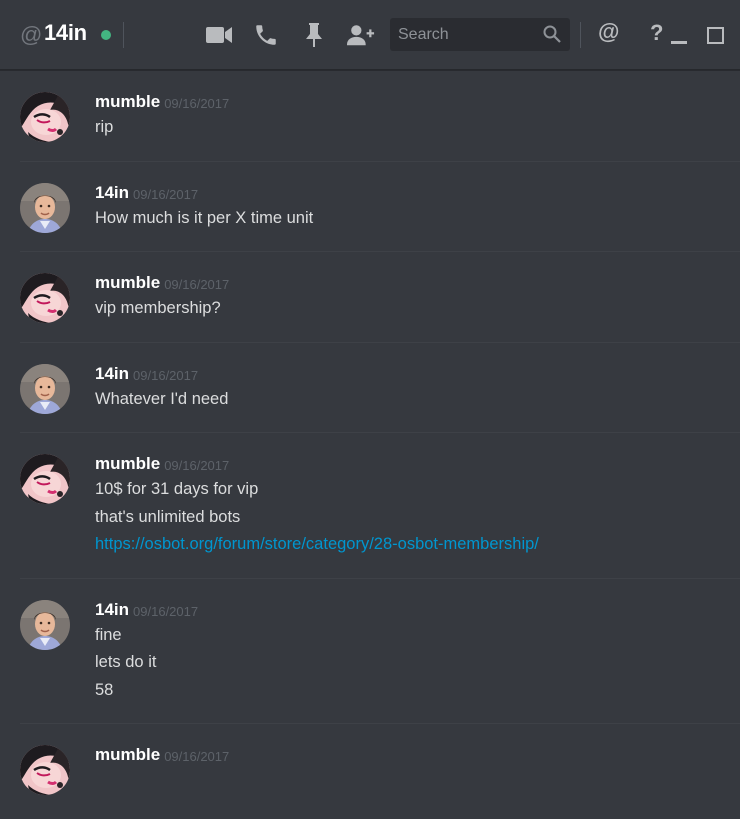 The width and height of the screenshot is (740, 819). Describe the element at coordinates (31, 34) in the screenshot. I see `at-symbol: @` at that location.